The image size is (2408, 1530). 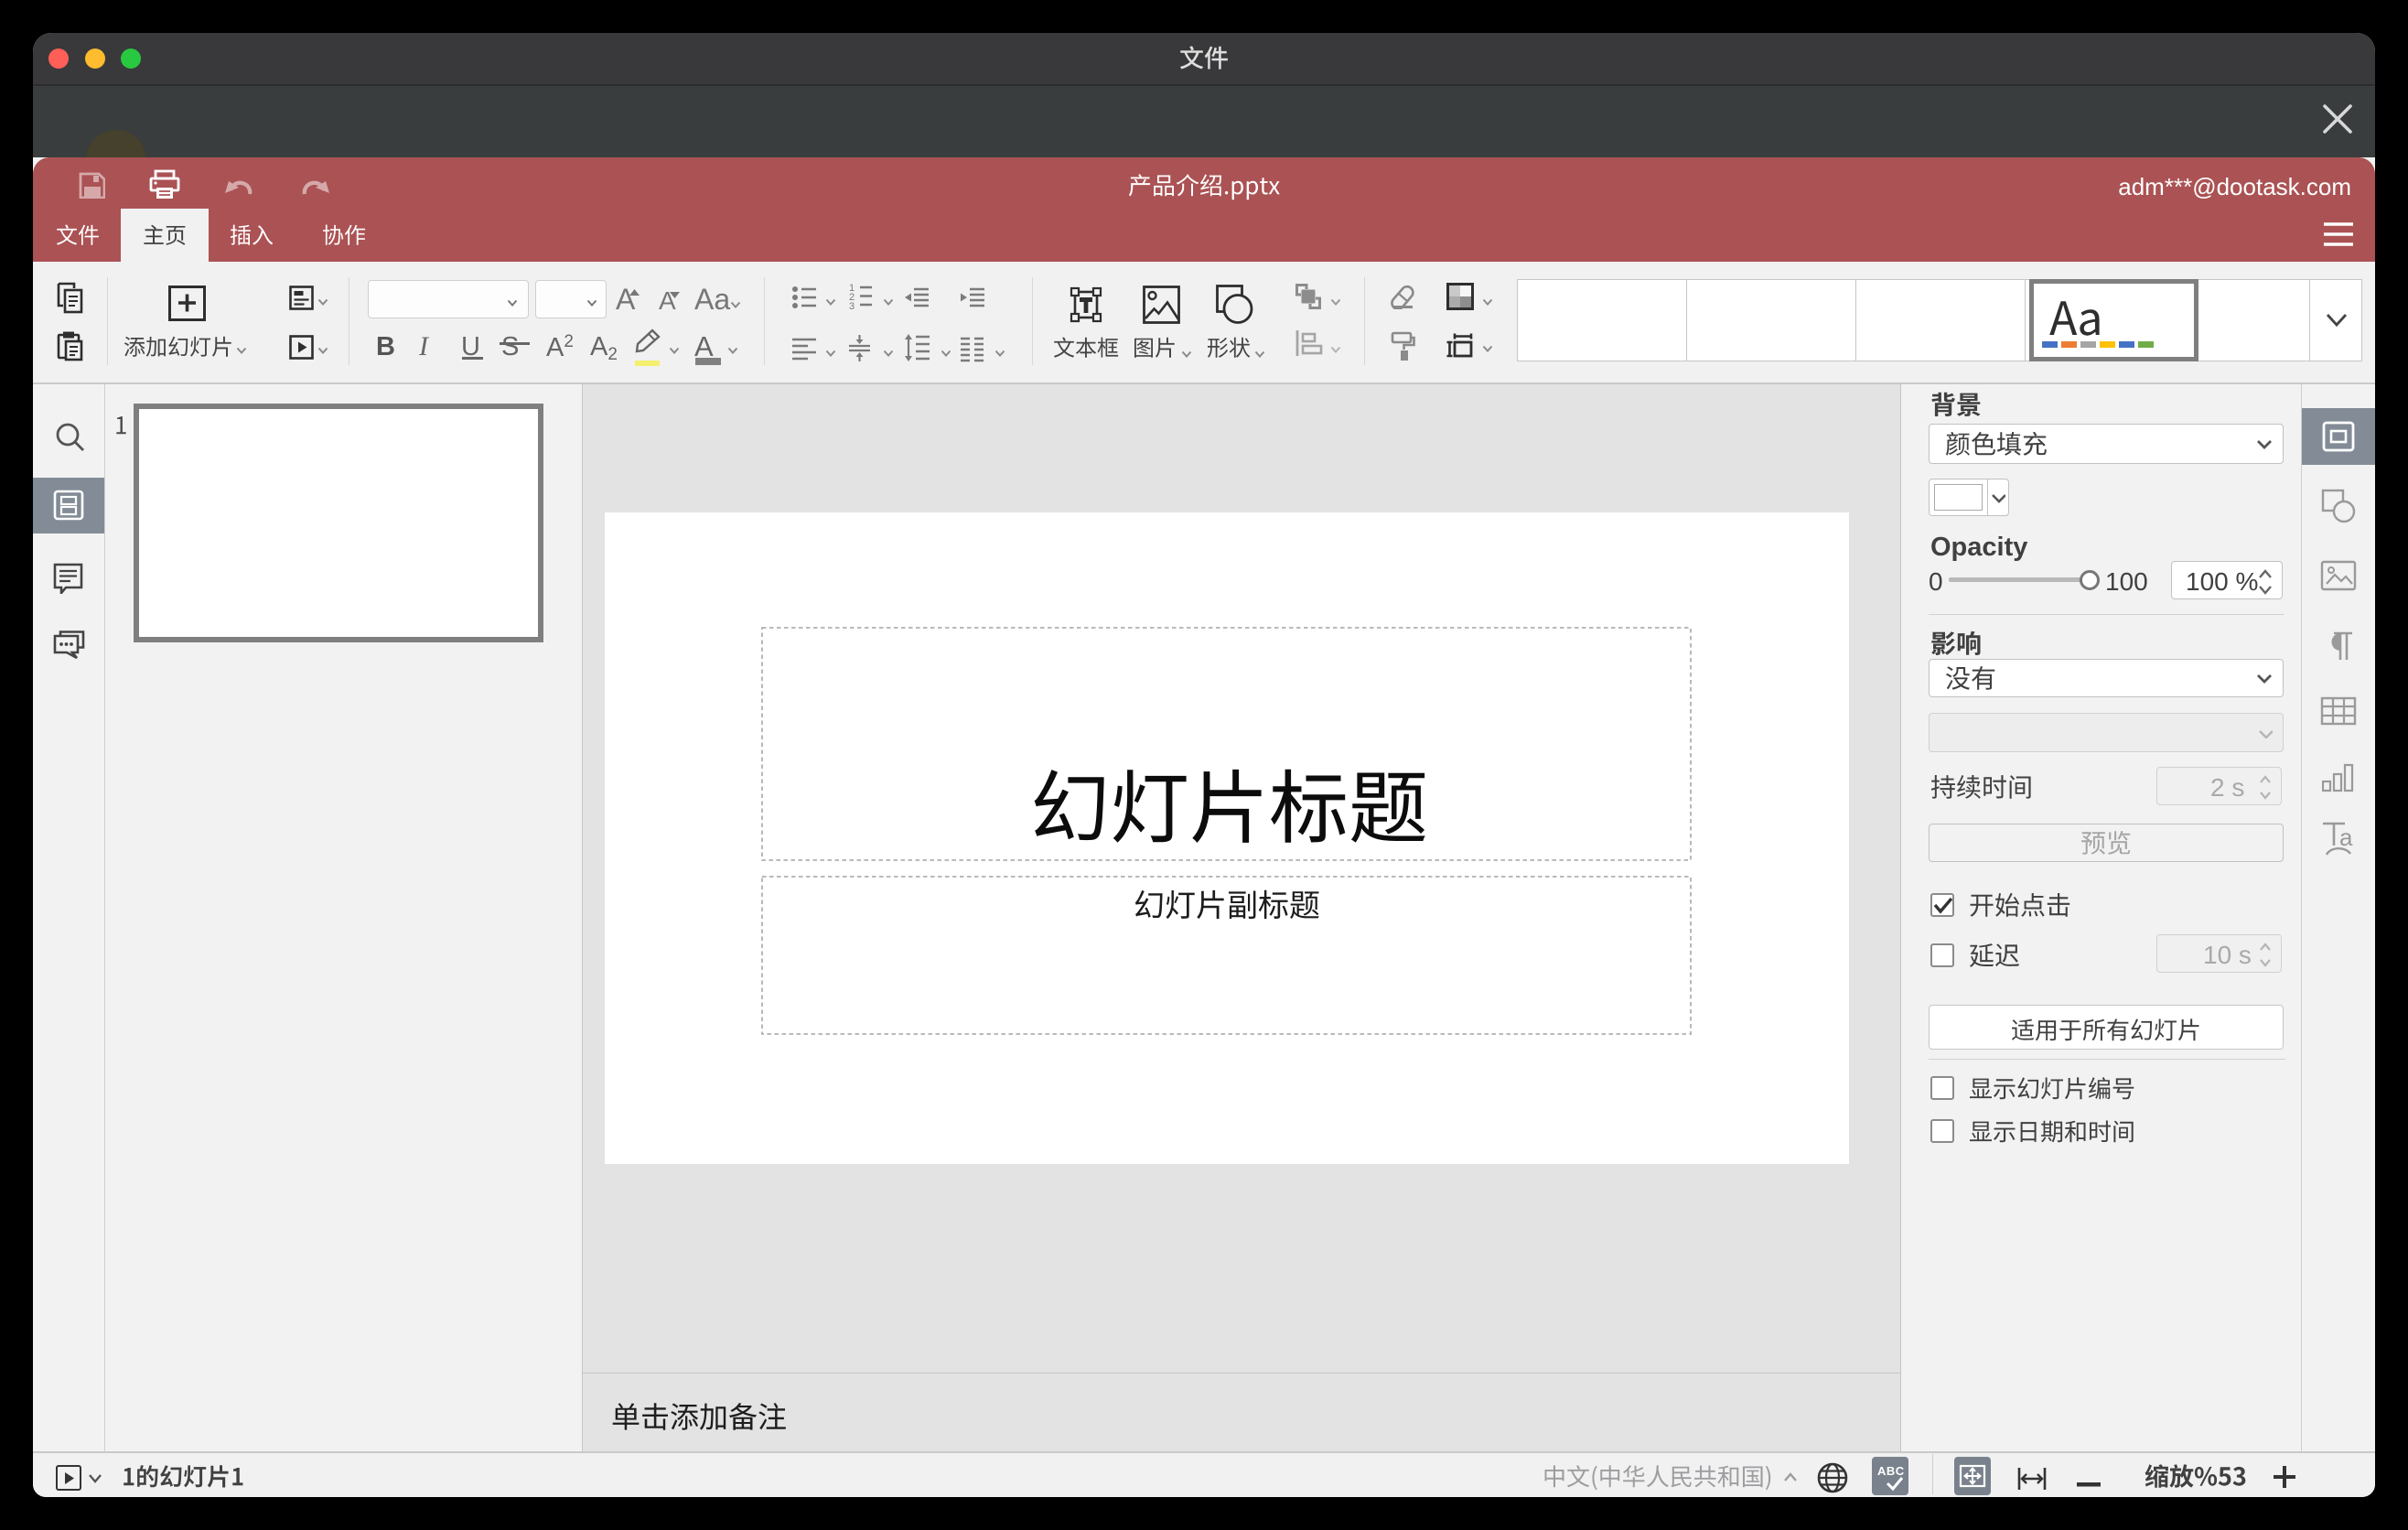 I want to click on svg-text: 3, so click(x=852, y=305).